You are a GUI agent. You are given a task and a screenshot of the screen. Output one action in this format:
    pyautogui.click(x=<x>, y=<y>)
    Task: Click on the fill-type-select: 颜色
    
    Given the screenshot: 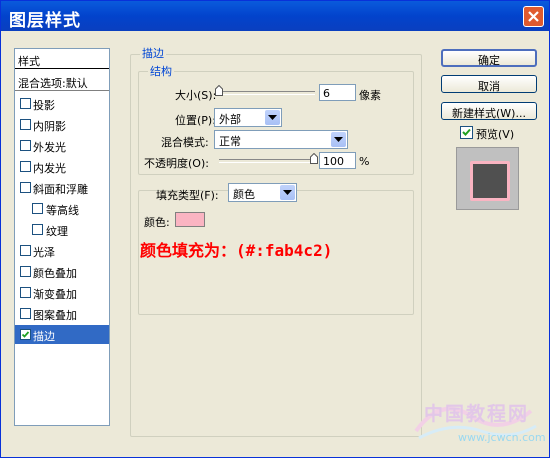 What is the action you would take?
    pyautogui.click(x=262, y=192)
    